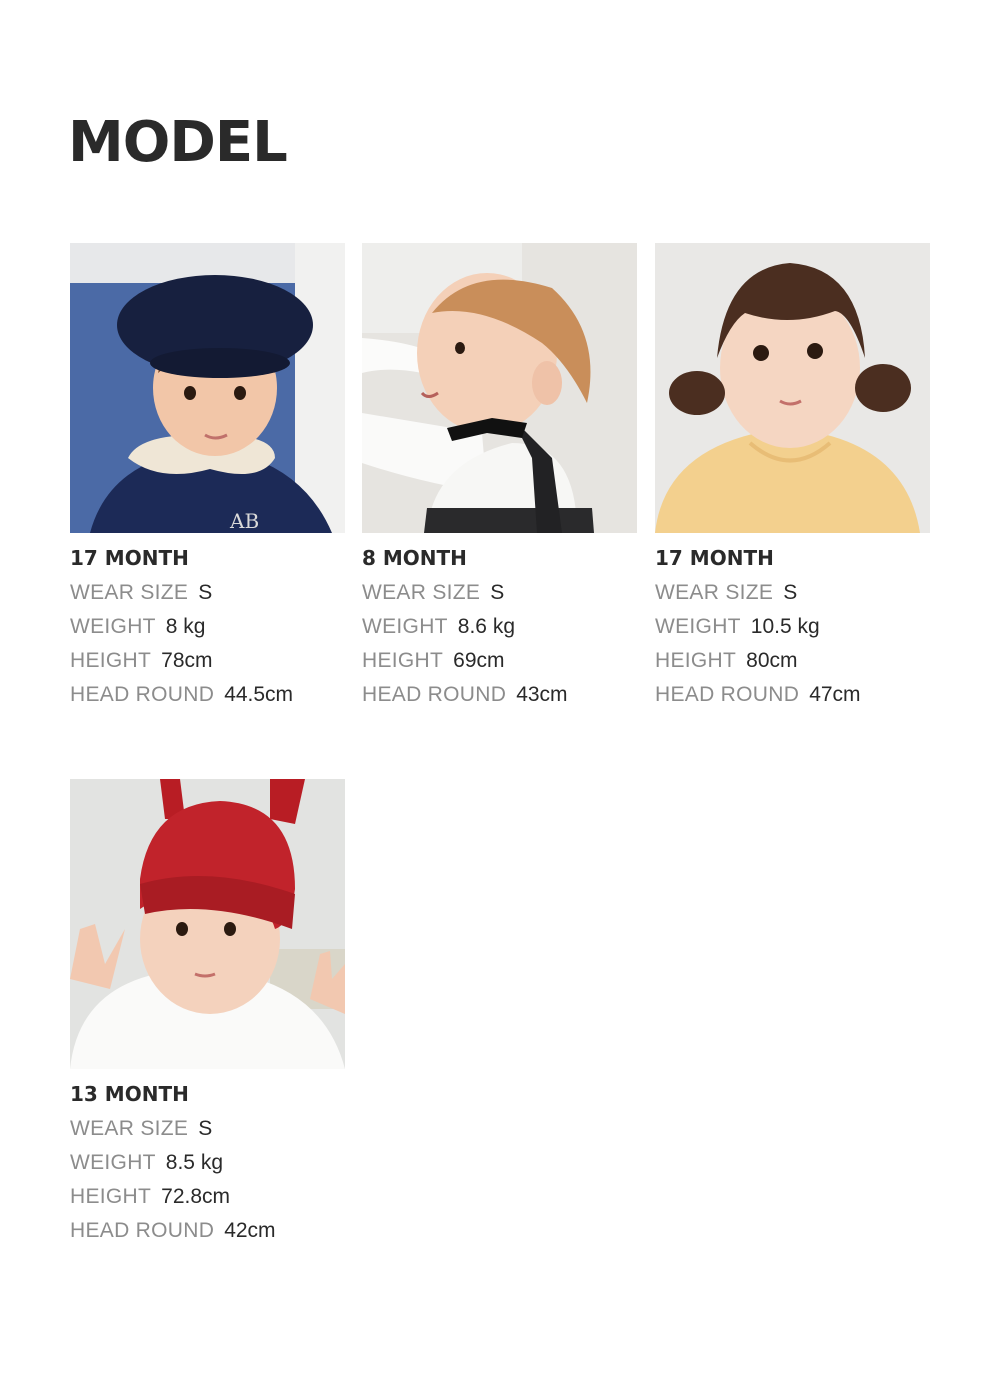 The height and width of the screenshot is (1387, 1000). Describe the element at coordinates (185, 626) in the screenshot. I see `weight-value: 8 kg` at that location.